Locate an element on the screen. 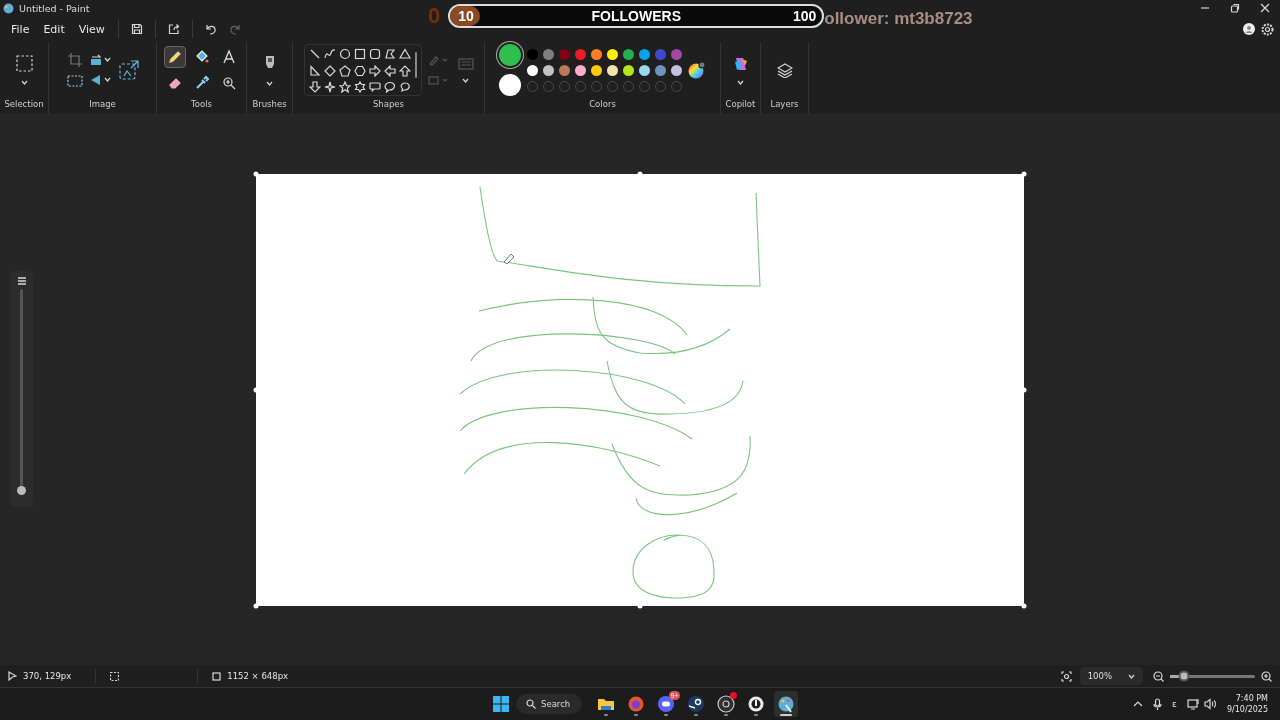  zoom-out-icon is located at coordinates (1158, 676).